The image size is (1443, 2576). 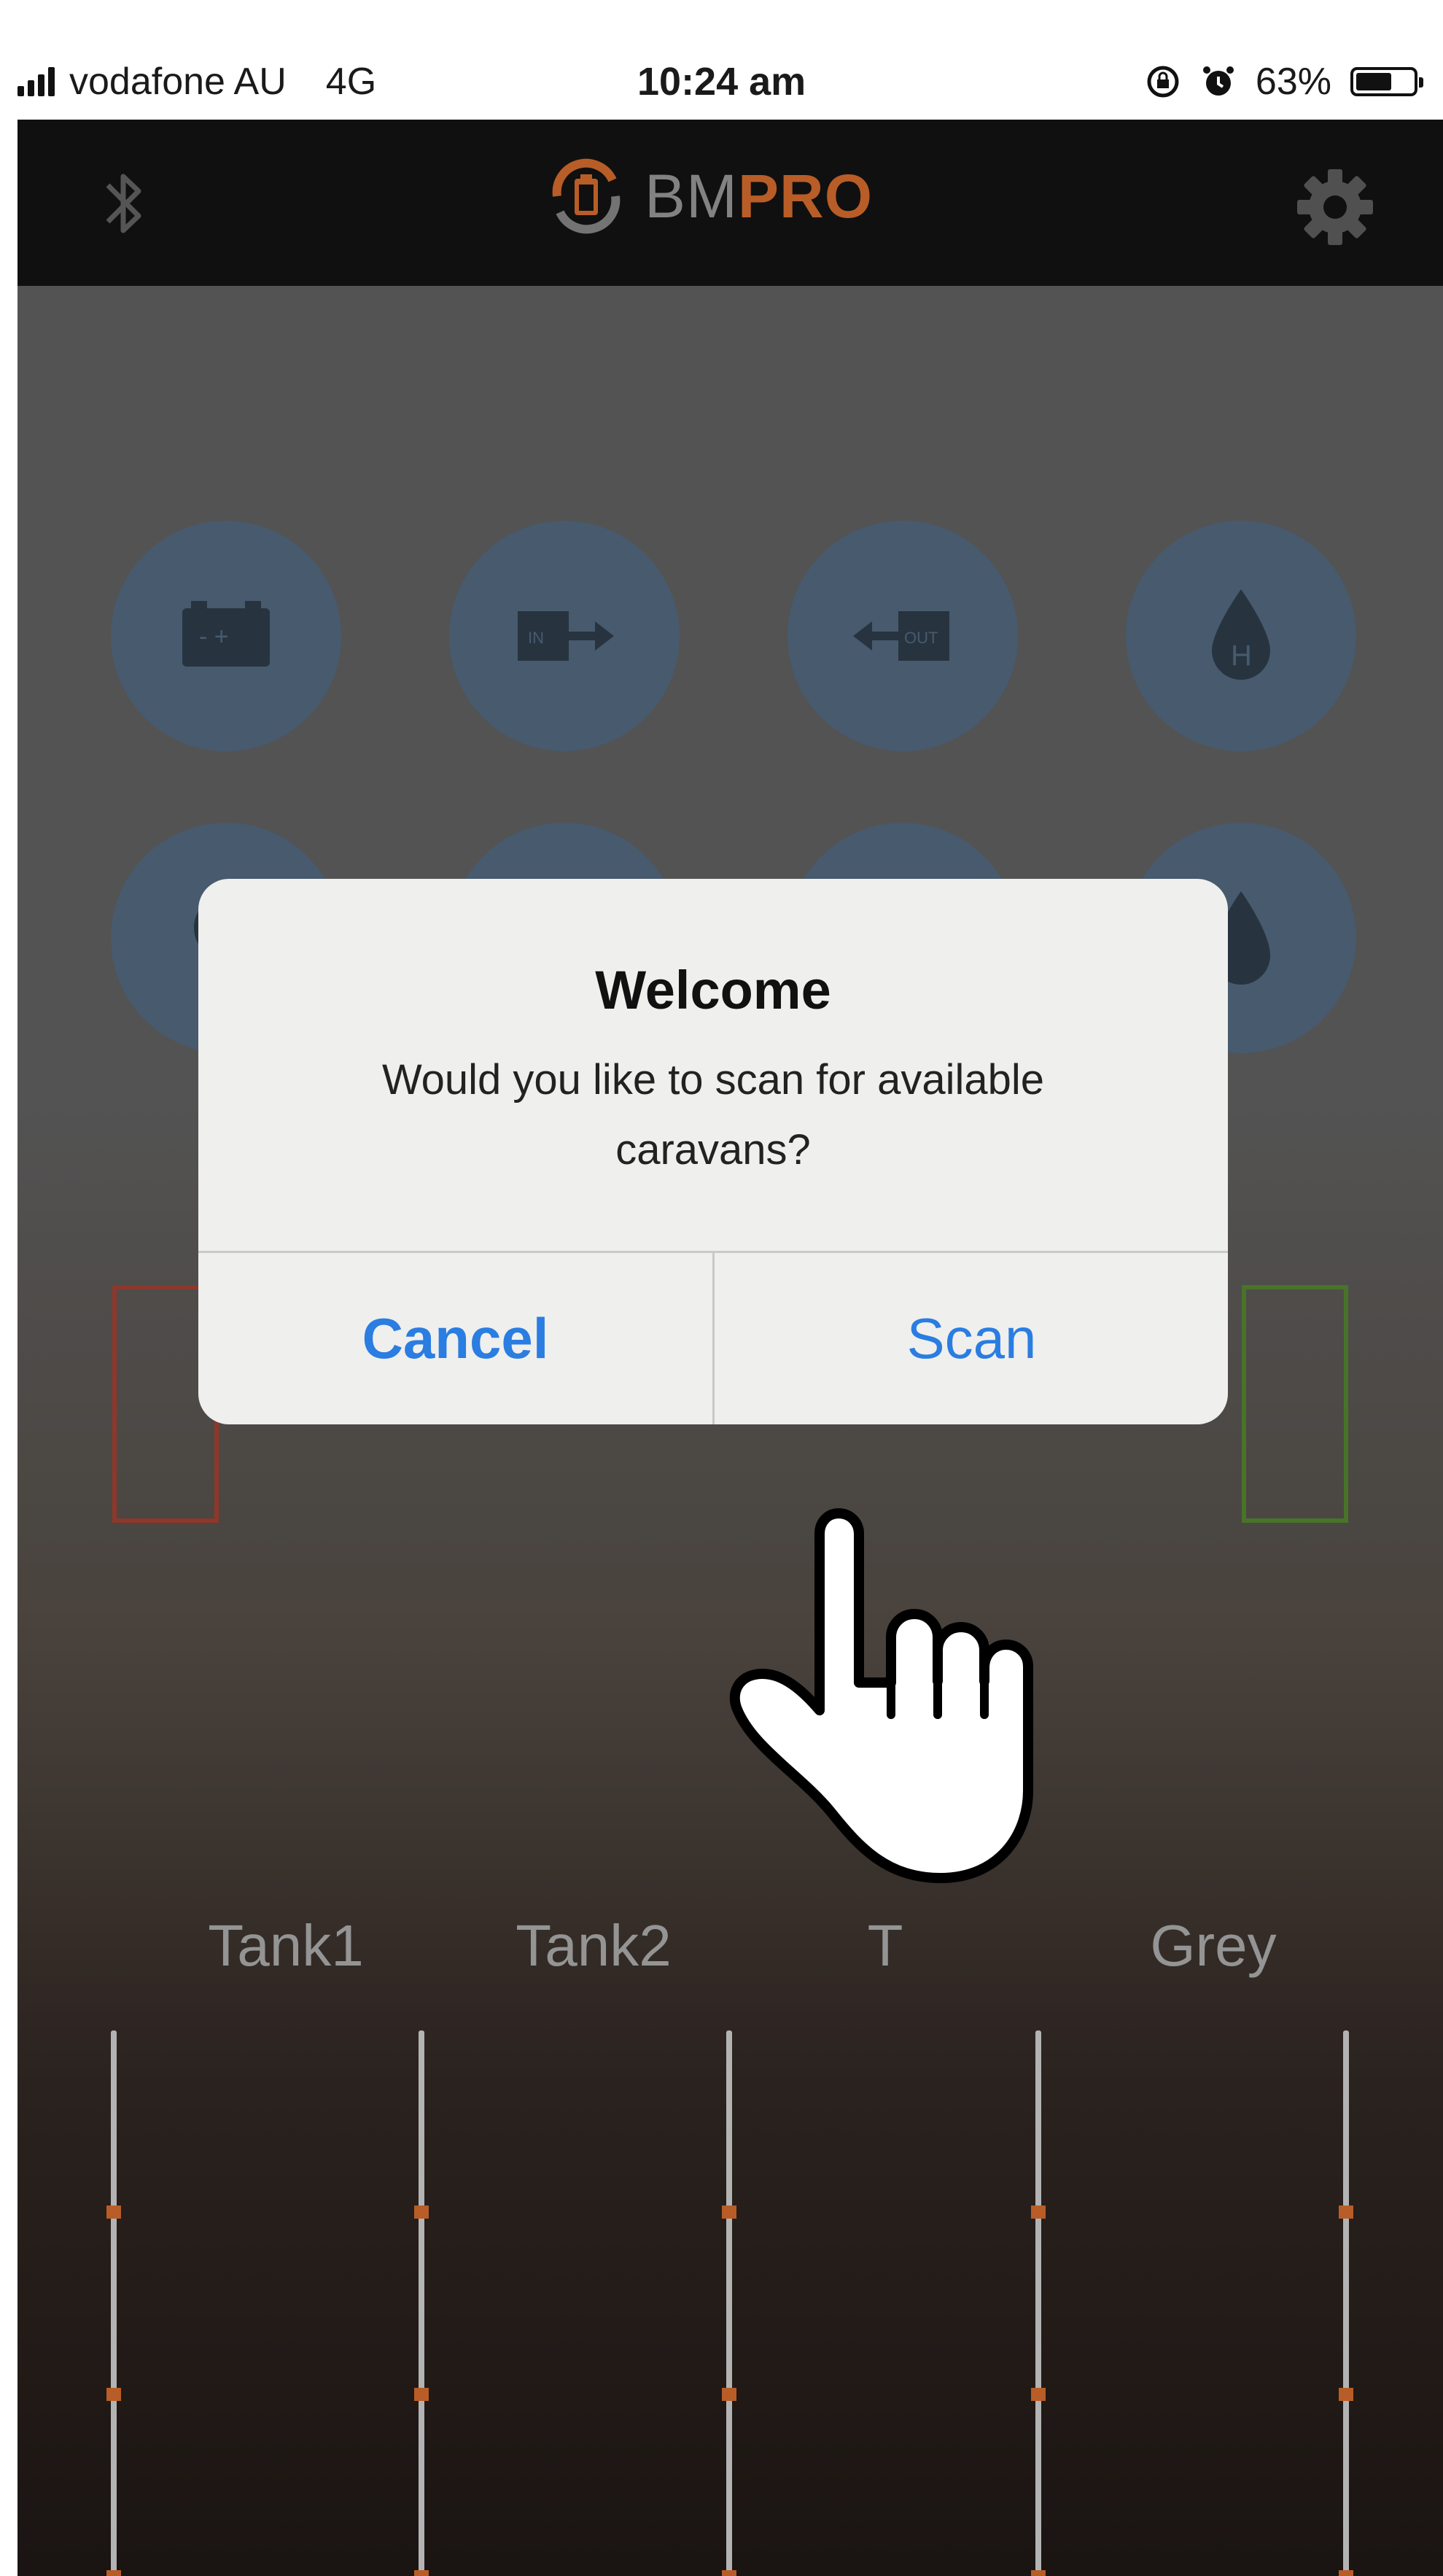 I want to click on network-label: 4G, so click(x=351, y=82).